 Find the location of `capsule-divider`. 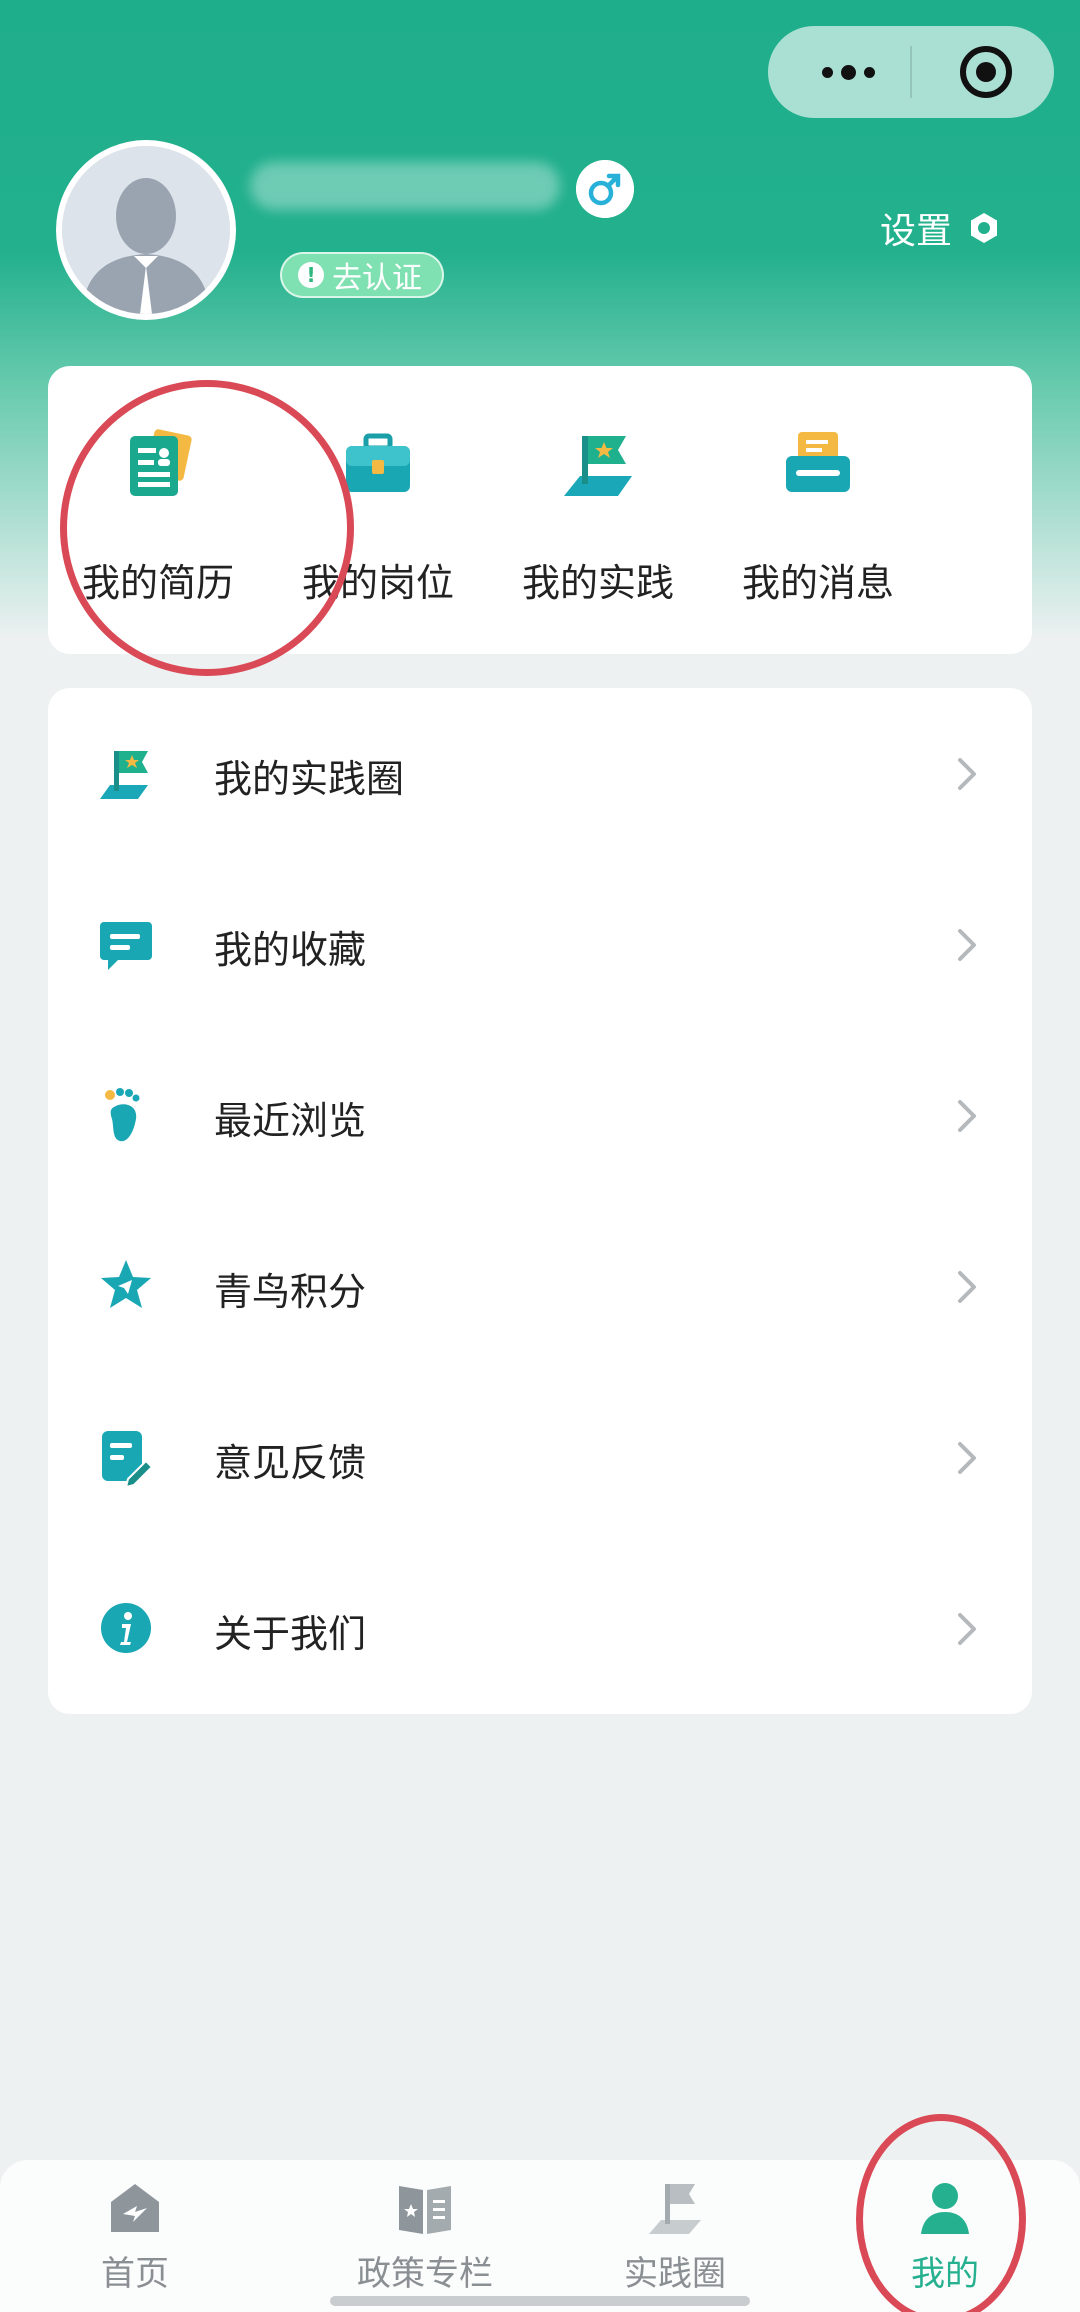

capsule-divider is located at coordinates (911, 72).